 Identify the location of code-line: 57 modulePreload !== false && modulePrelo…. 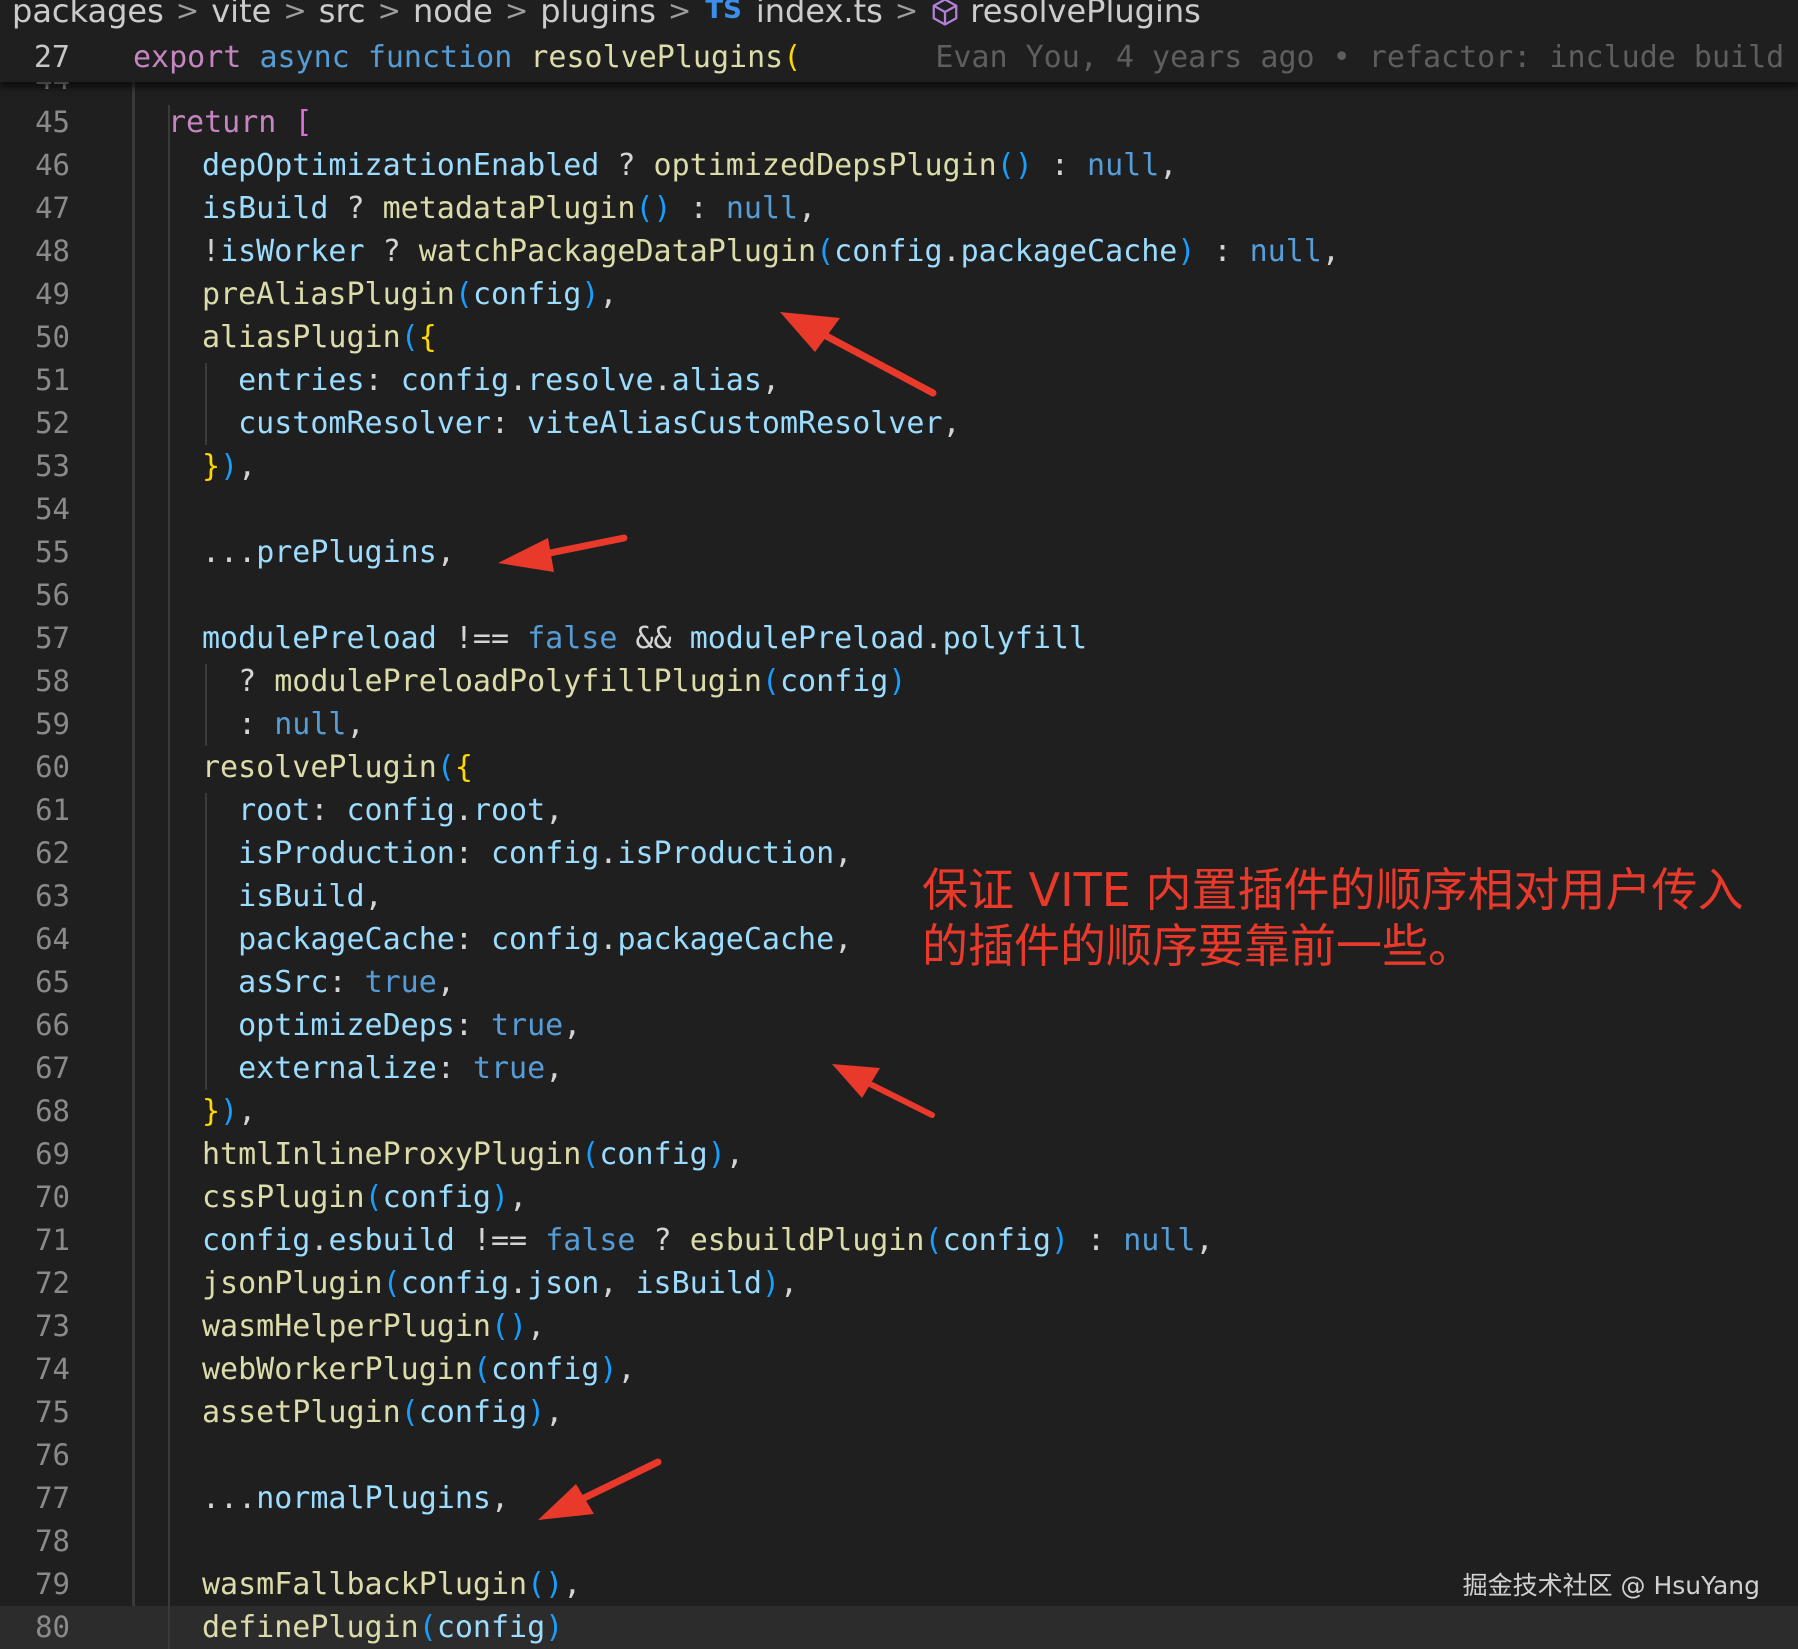
(899, 638).